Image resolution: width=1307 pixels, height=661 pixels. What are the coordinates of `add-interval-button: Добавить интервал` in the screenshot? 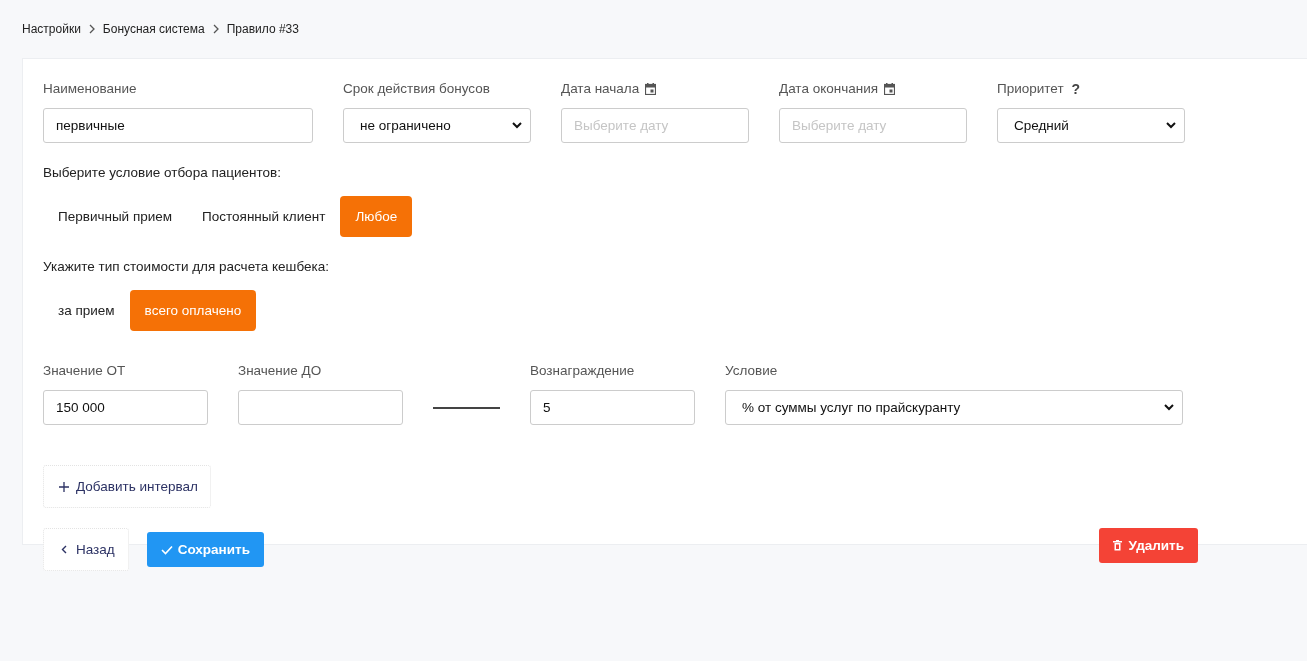 It's located at (127, 486).